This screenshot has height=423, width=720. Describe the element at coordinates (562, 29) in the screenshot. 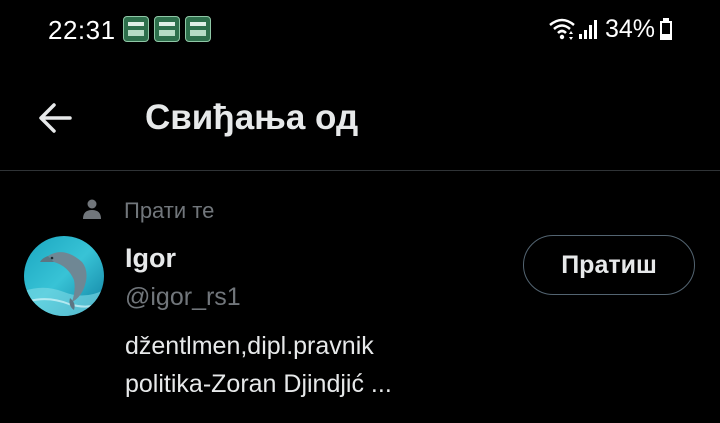

I see `wifi-icon` at that location.